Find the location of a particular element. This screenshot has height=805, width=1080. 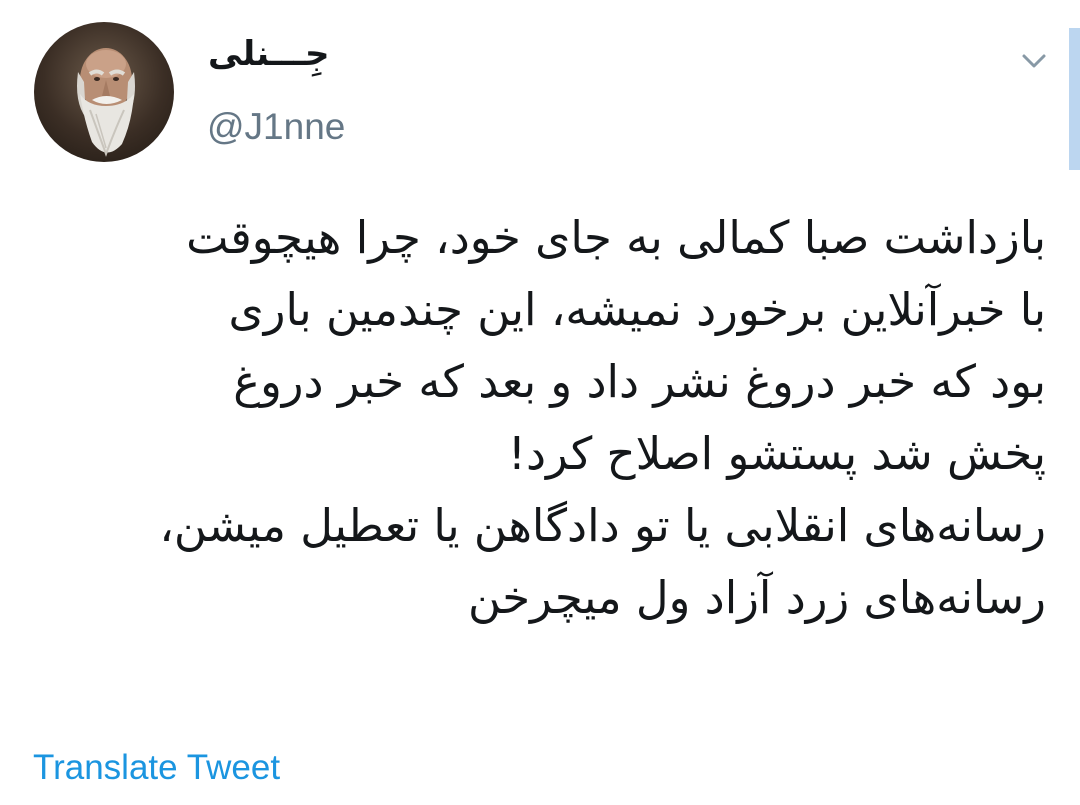

tweet-text-line: پخش شد پستشو اصلاح کرد! is located at coordinates (776, 453).